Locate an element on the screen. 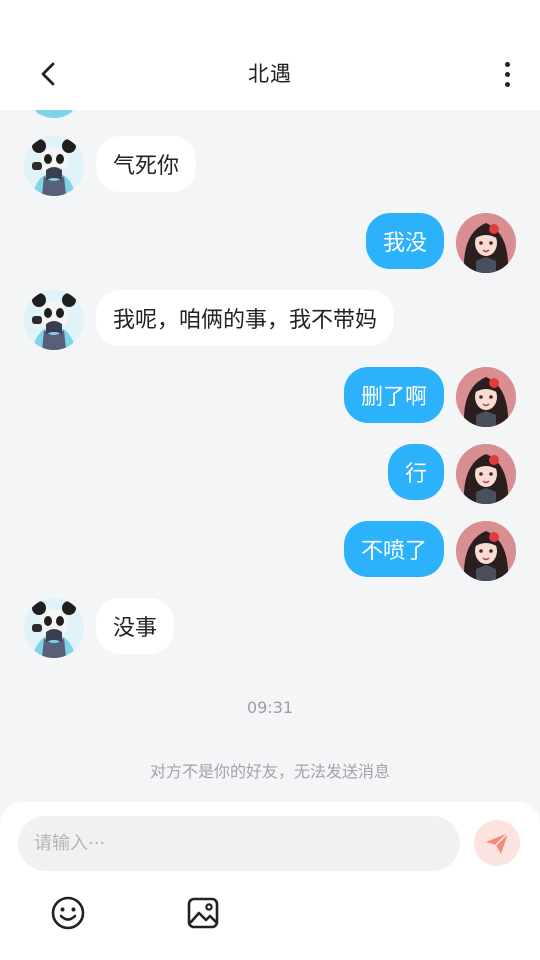  emoji-button is located at coordinates (68, 913).